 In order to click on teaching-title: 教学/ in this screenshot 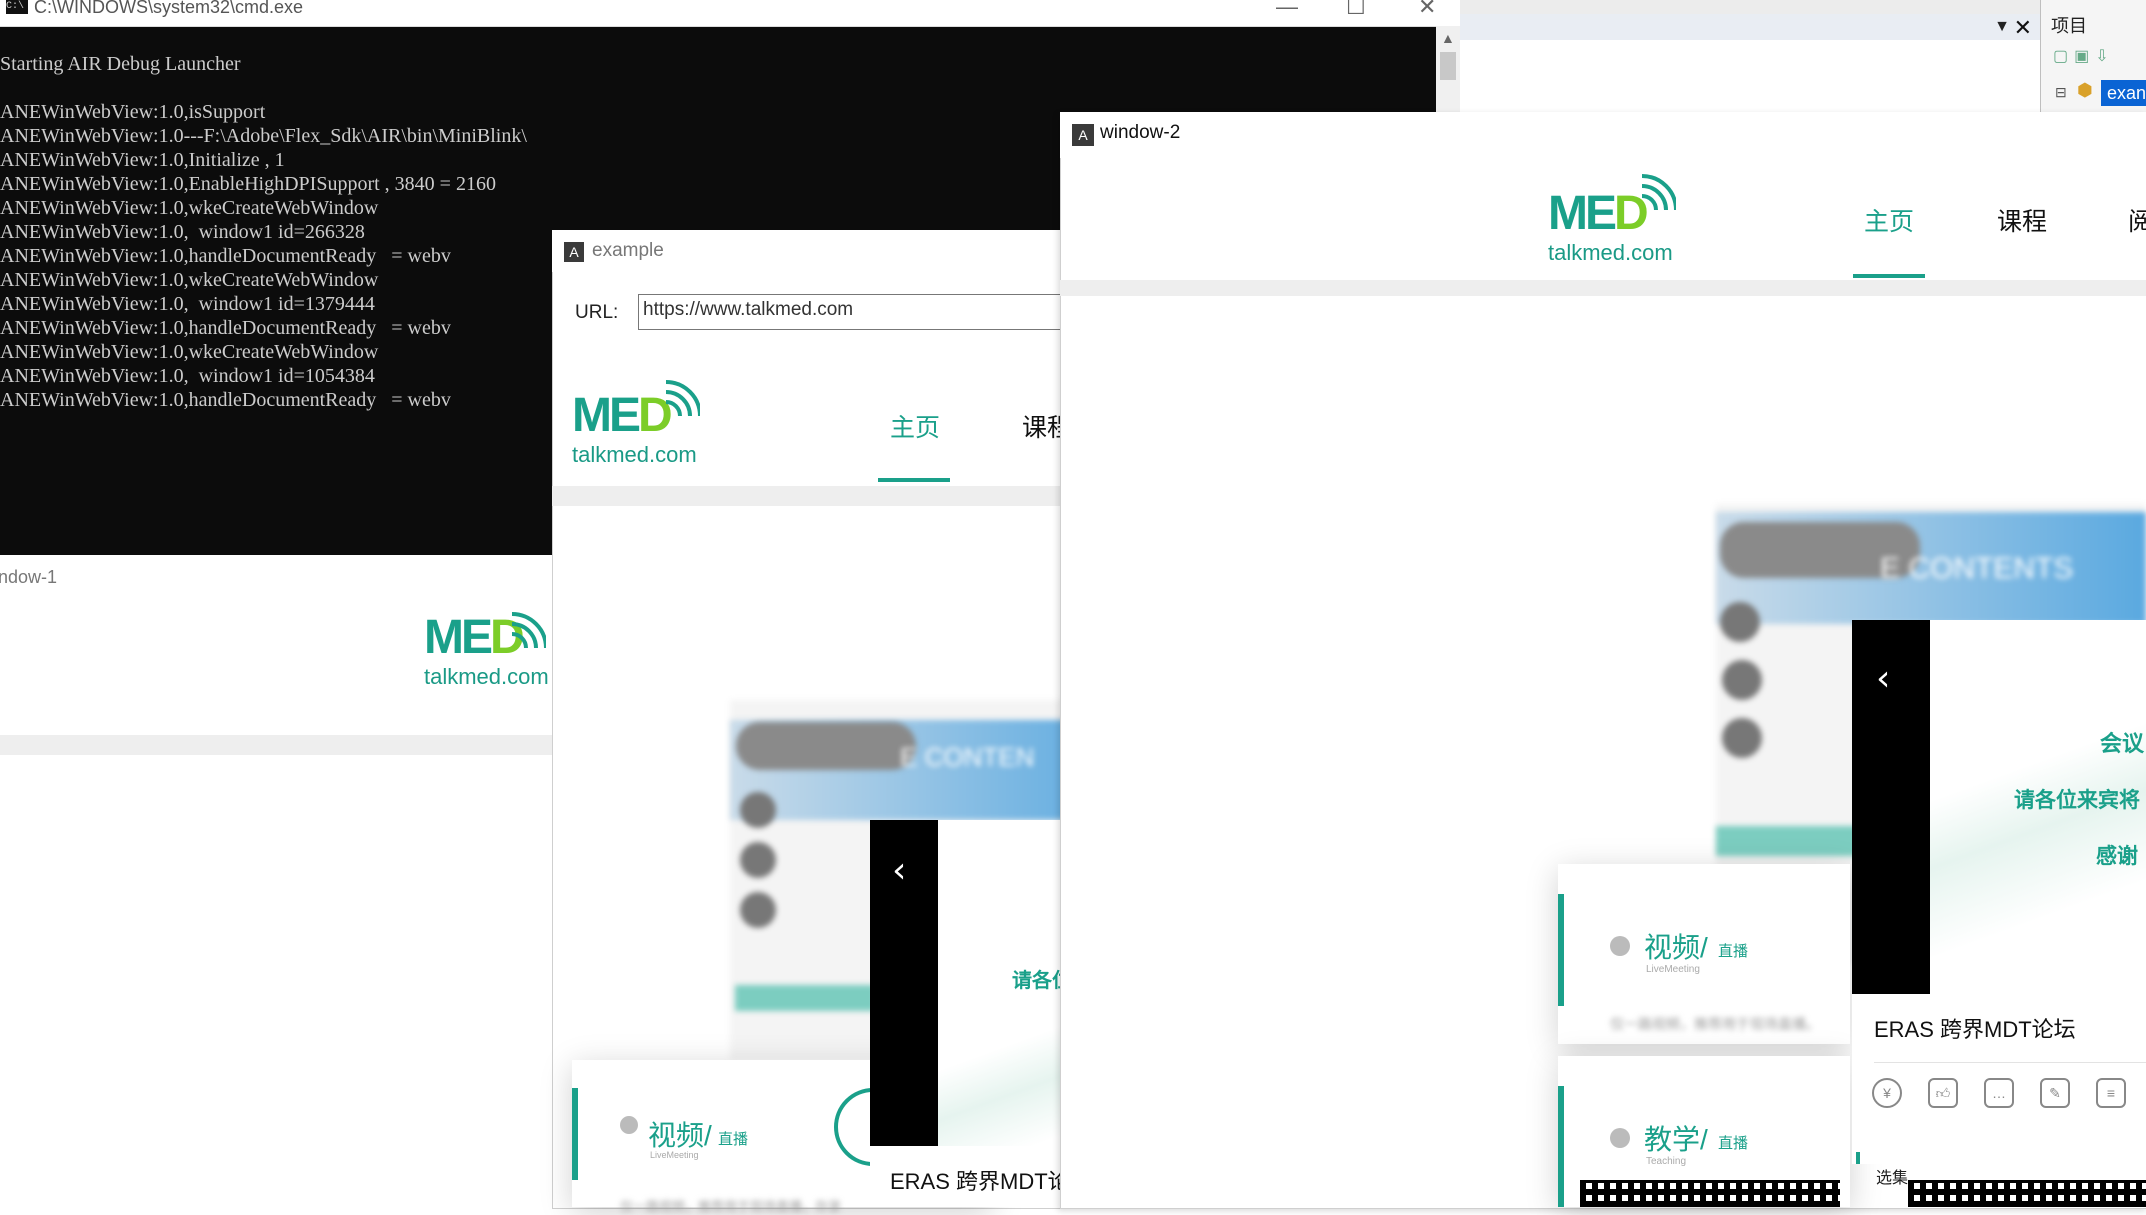, I will do `click(1676, 1139)`.